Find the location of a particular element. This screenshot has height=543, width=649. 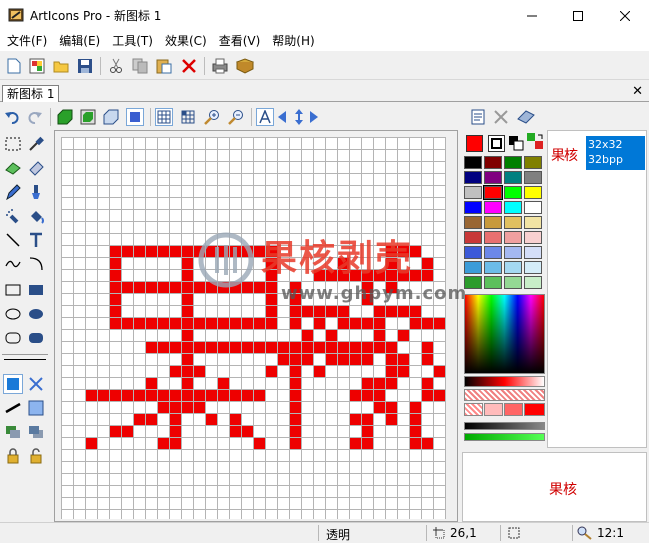

transparent-swatch is located at coordinates (496, 143).